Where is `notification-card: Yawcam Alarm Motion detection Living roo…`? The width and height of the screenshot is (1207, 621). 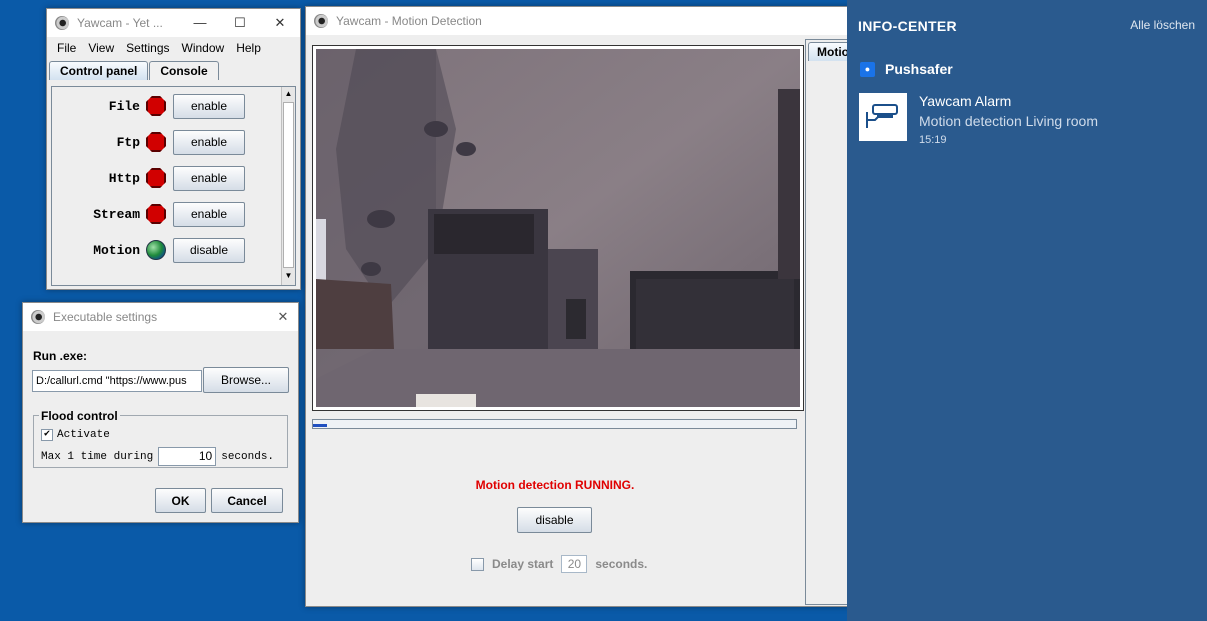
notification-card: Yawcam Alarm Motion detection Living roo… is located at coordinates (1027, 111).